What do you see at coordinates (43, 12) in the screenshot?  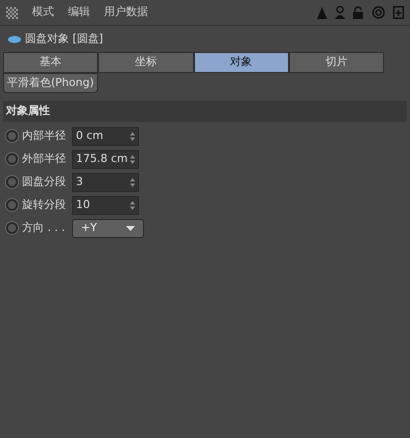 I see `menu-item: 模式` at bounding box center [43, 12].